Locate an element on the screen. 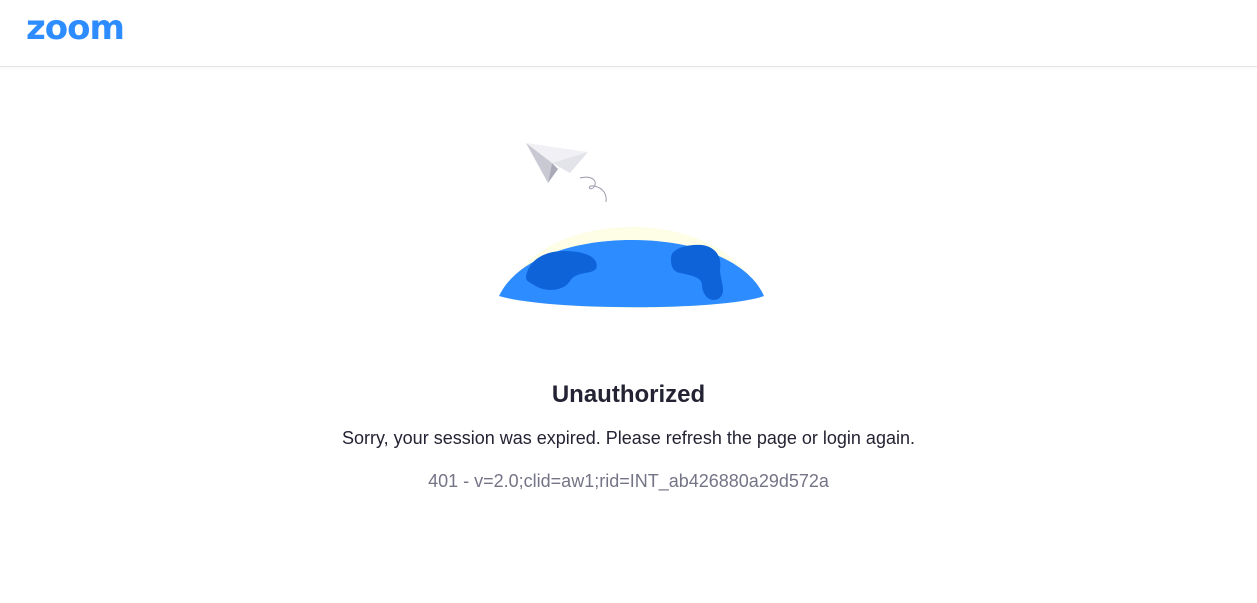 The width and height of the screenshot is (1257, 603). error-title: Unauthorized is located at coordinates (628, 394).